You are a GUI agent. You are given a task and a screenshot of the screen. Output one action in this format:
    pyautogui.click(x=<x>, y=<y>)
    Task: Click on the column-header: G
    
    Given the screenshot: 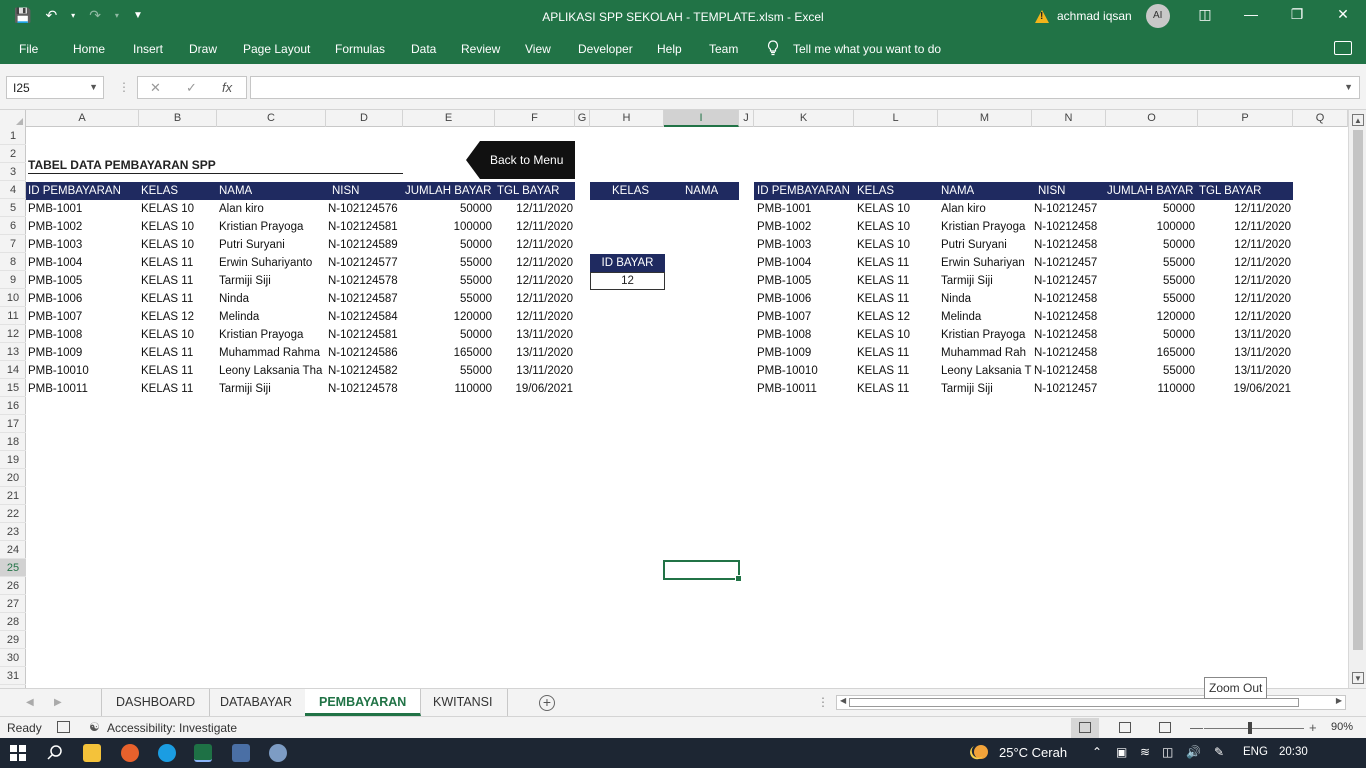 What is the action you would take?
    pyautogui.click(x=582, y=118)
    